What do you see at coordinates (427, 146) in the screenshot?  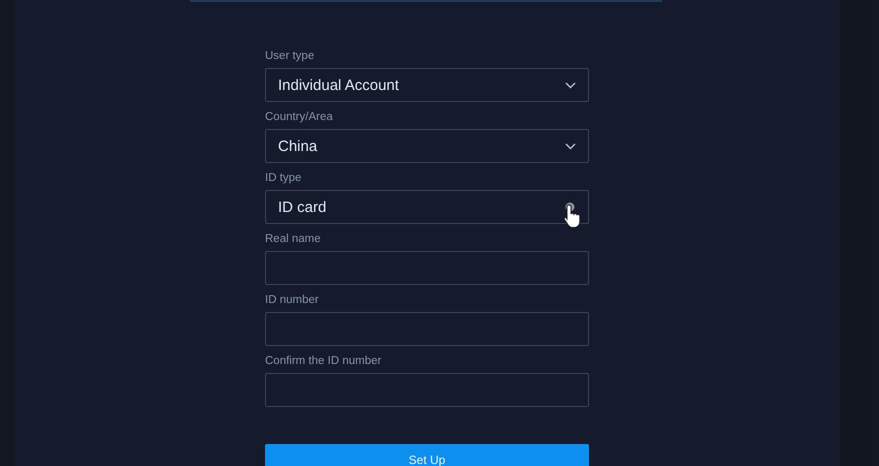 I see `dropdown: China` at bounding box center [427, 146].